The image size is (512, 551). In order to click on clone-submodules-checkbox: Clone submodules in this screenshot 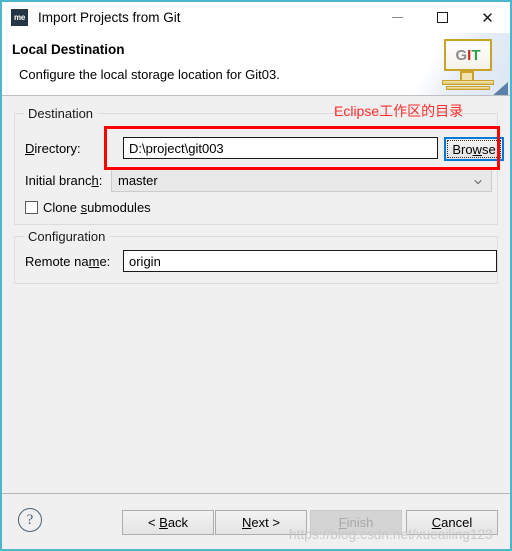, I will do `click(88, 207)`.